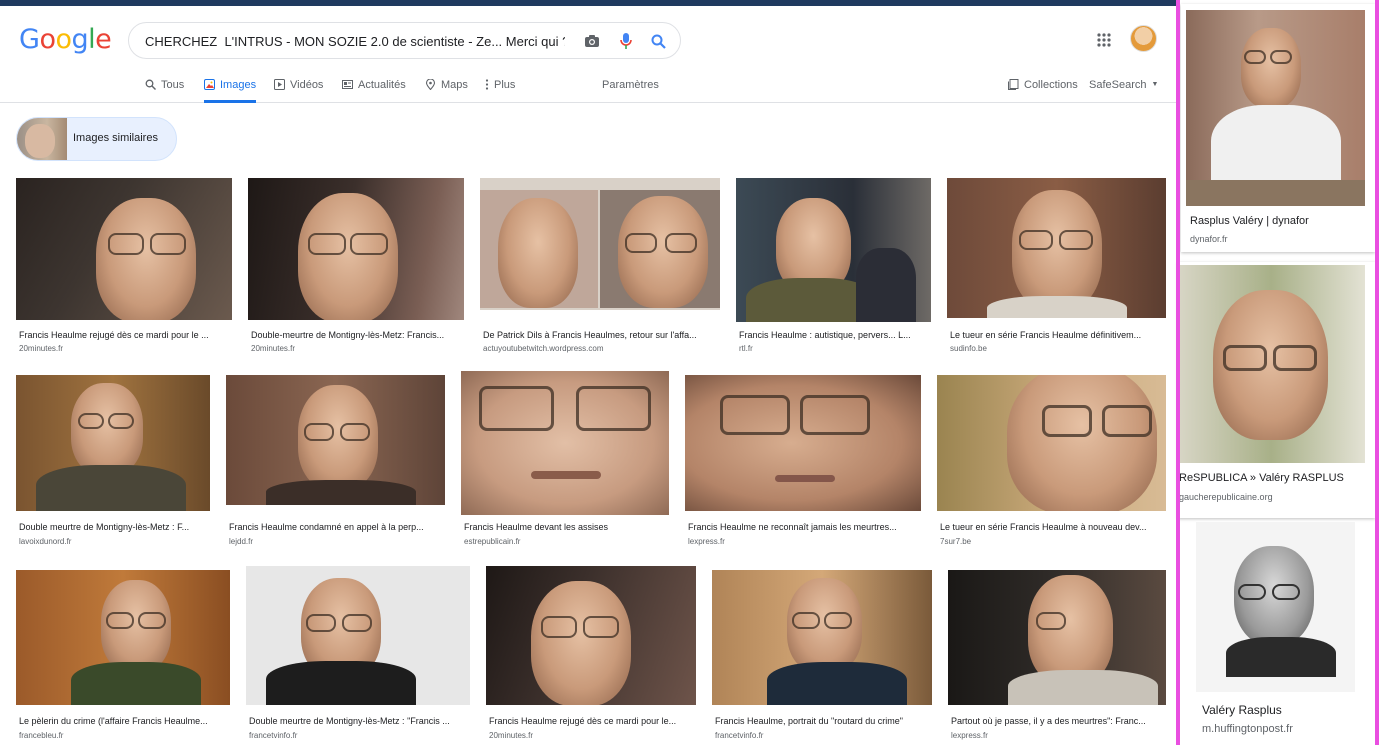 The width and height of the screenshot is (1379, 745). Describe the element at coordinates (115, 138) in the screenshot. I see `similar-images-label: Images similaires` at that location.